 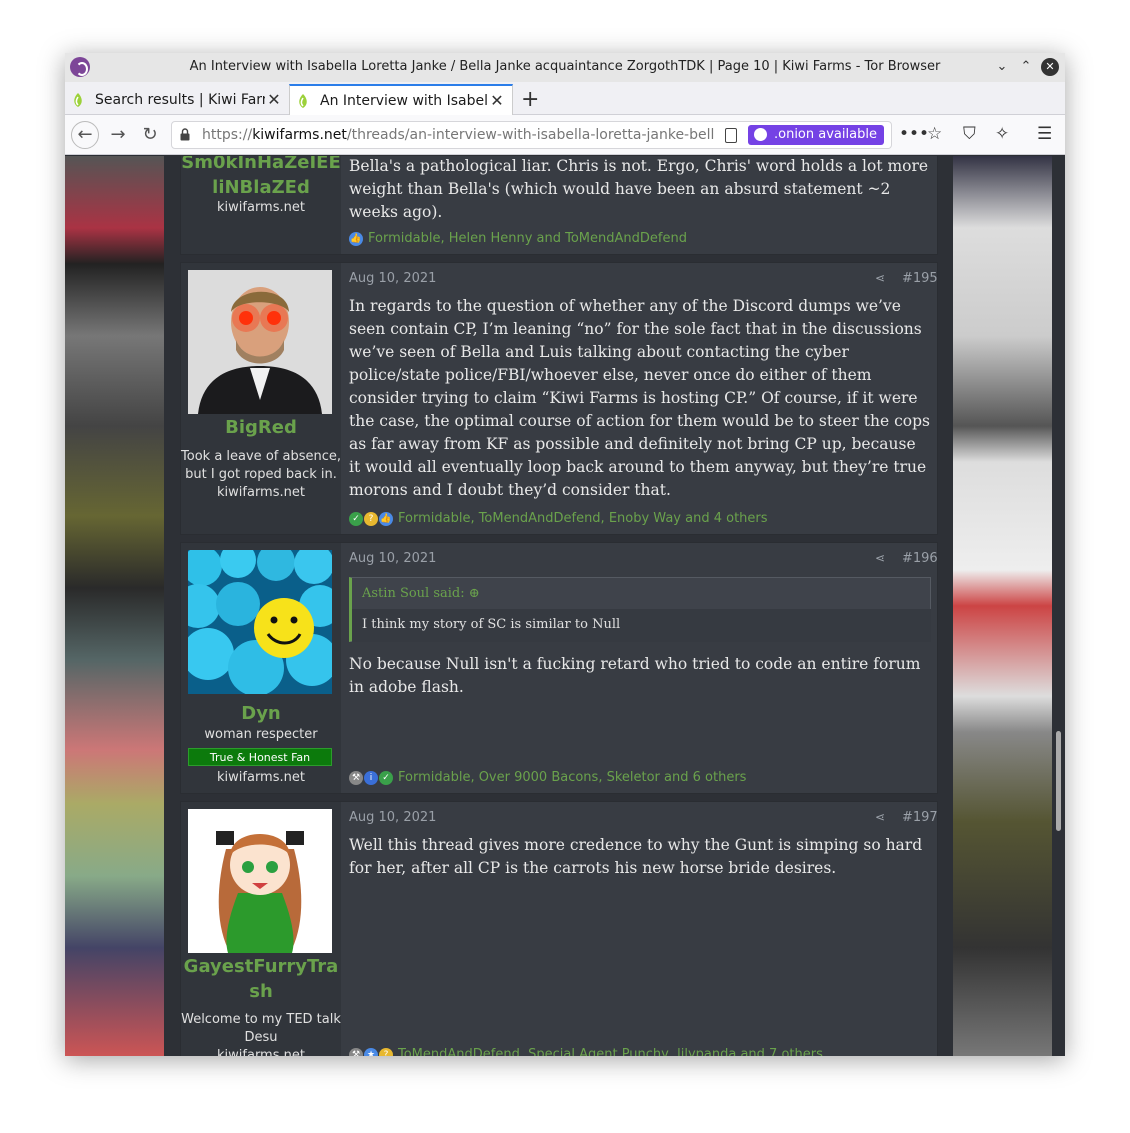 I want to click on username: Dyn, so click(x=261, y=713).